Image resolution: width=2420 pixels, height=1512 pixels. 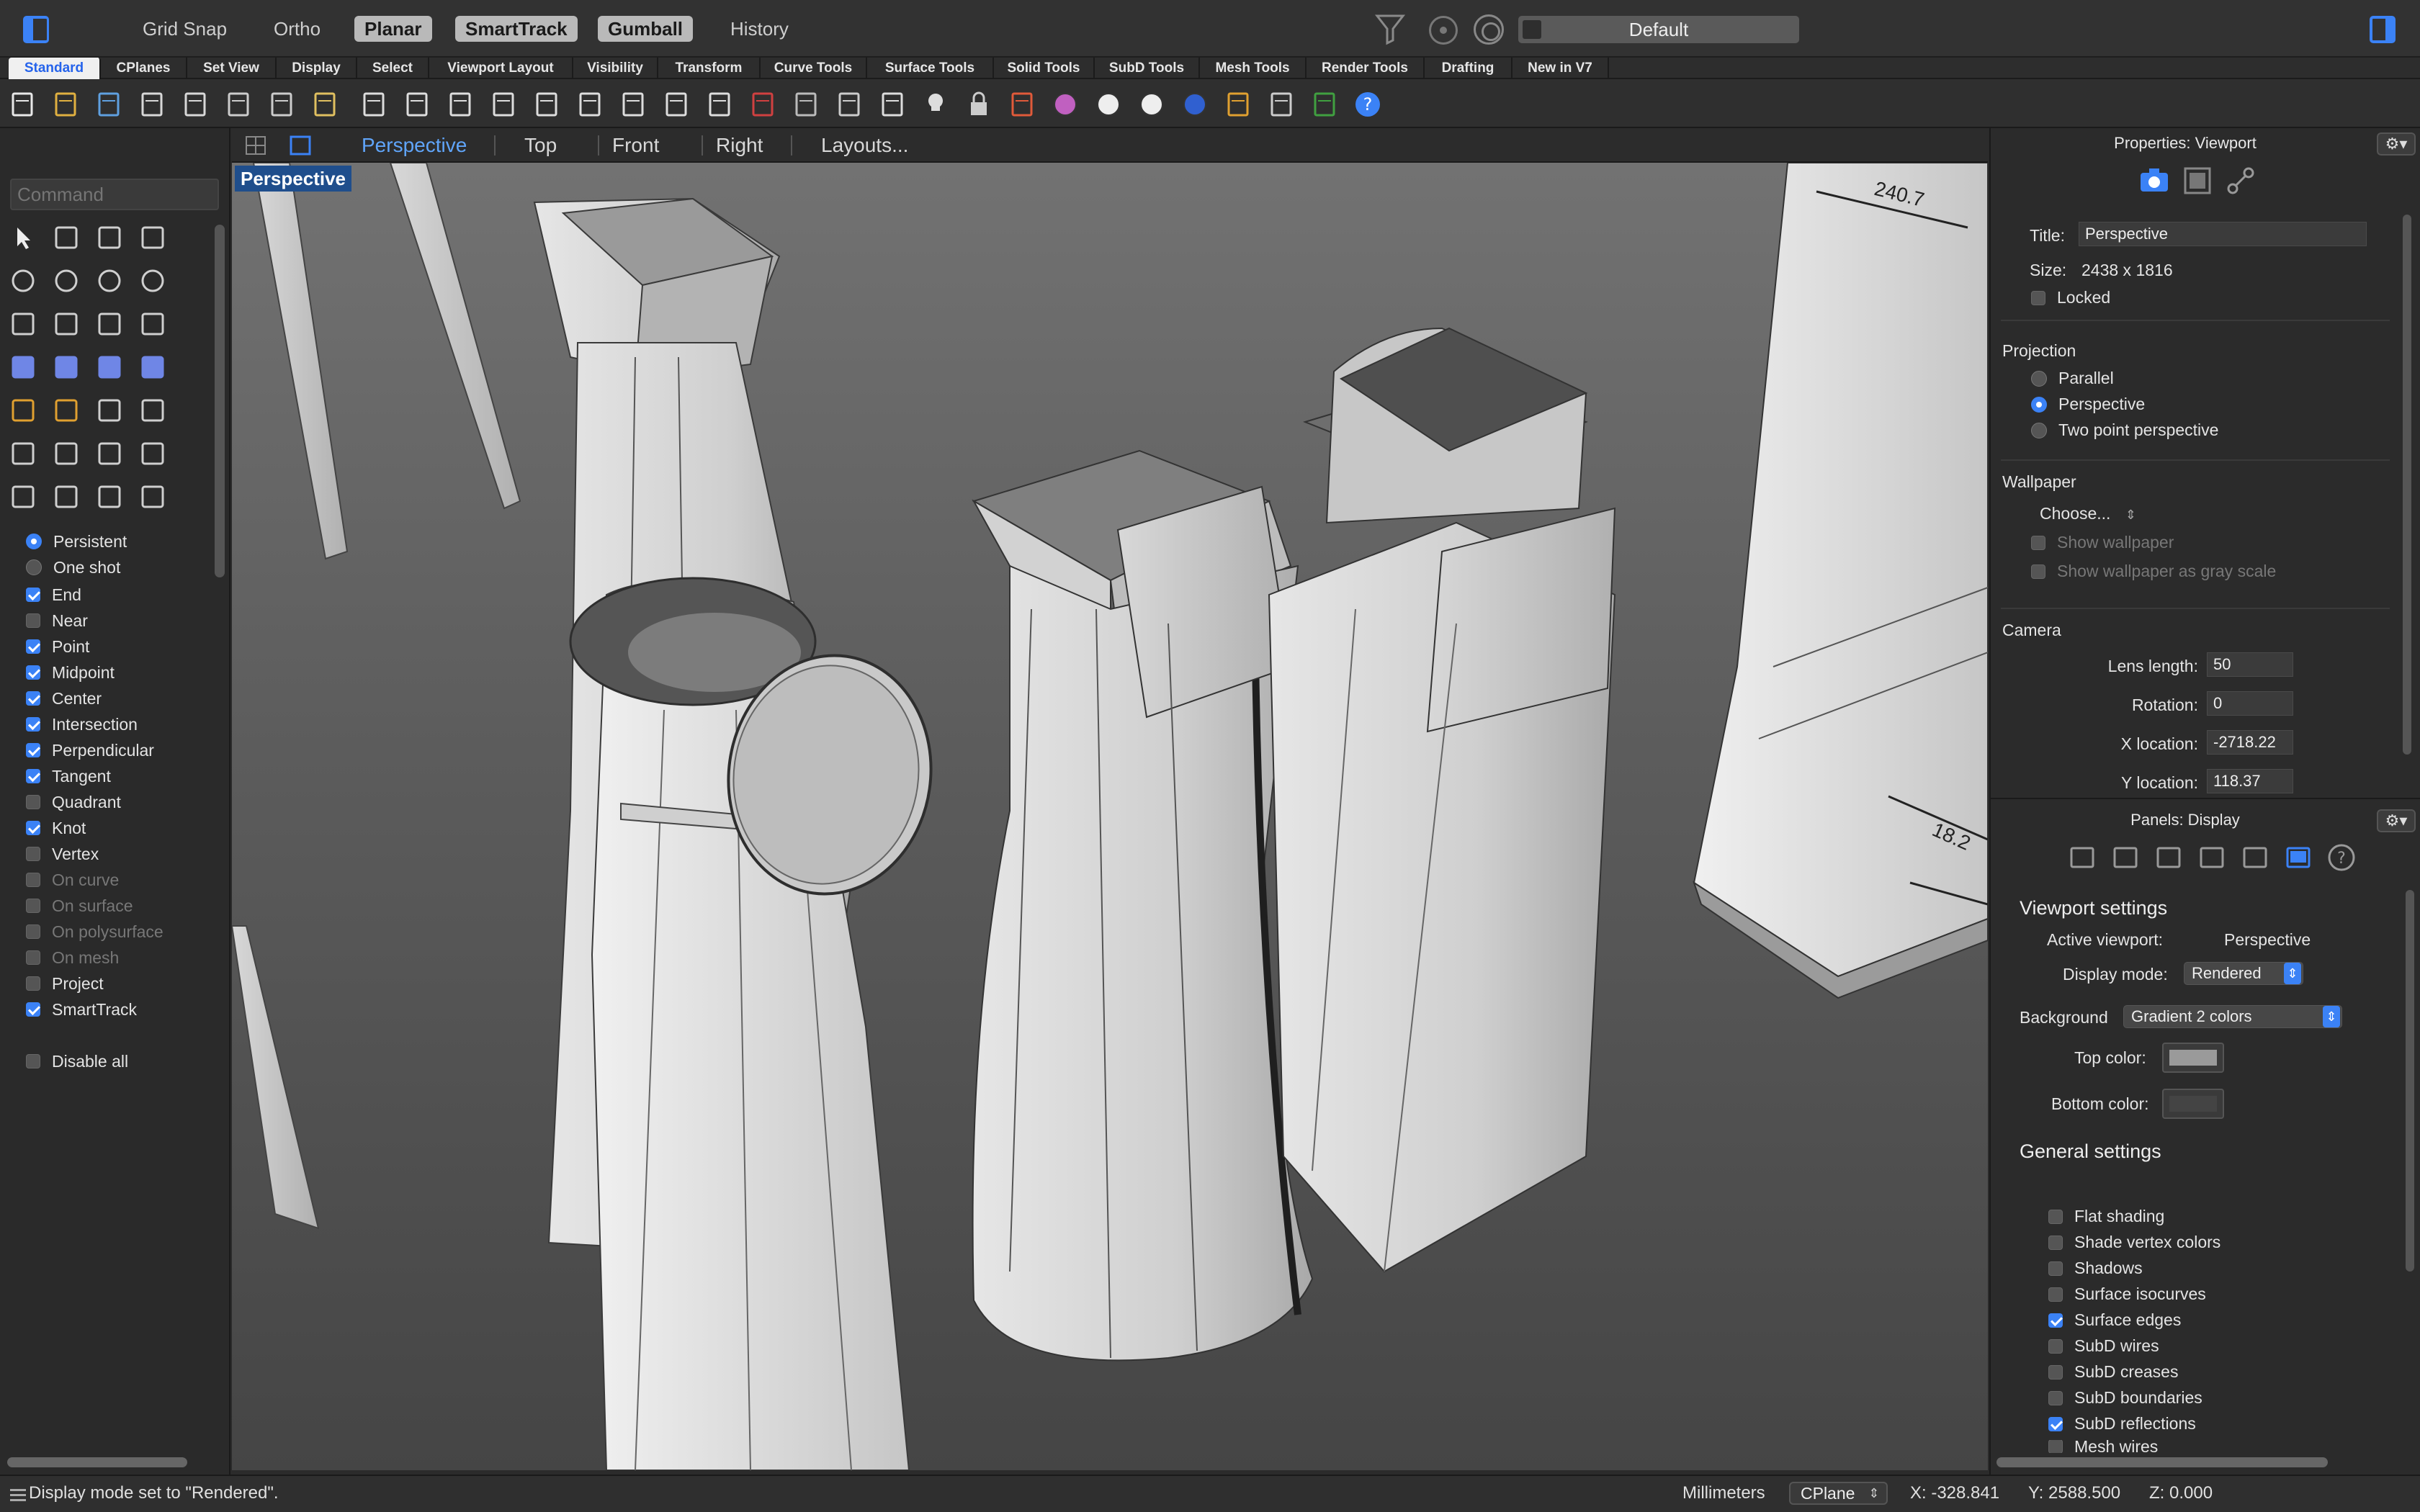 What do you see at coordinates (325, 104) in the screenshot?
I see `paste-icon` at bounding box center [325, 104].